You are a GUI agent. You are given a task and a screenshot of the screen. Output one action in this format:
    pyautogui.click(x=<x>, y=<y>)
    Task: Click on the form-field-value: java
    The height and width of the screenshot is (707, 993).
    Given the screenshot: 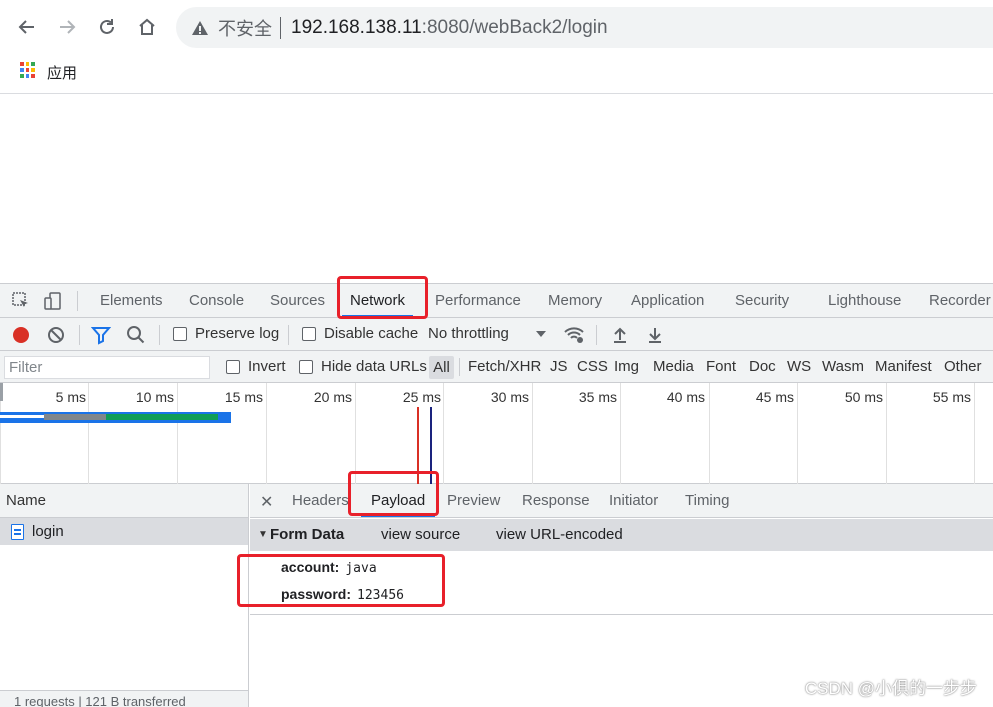 What is the action you would take?
    pyautogui.click(x=361, y=568)
    